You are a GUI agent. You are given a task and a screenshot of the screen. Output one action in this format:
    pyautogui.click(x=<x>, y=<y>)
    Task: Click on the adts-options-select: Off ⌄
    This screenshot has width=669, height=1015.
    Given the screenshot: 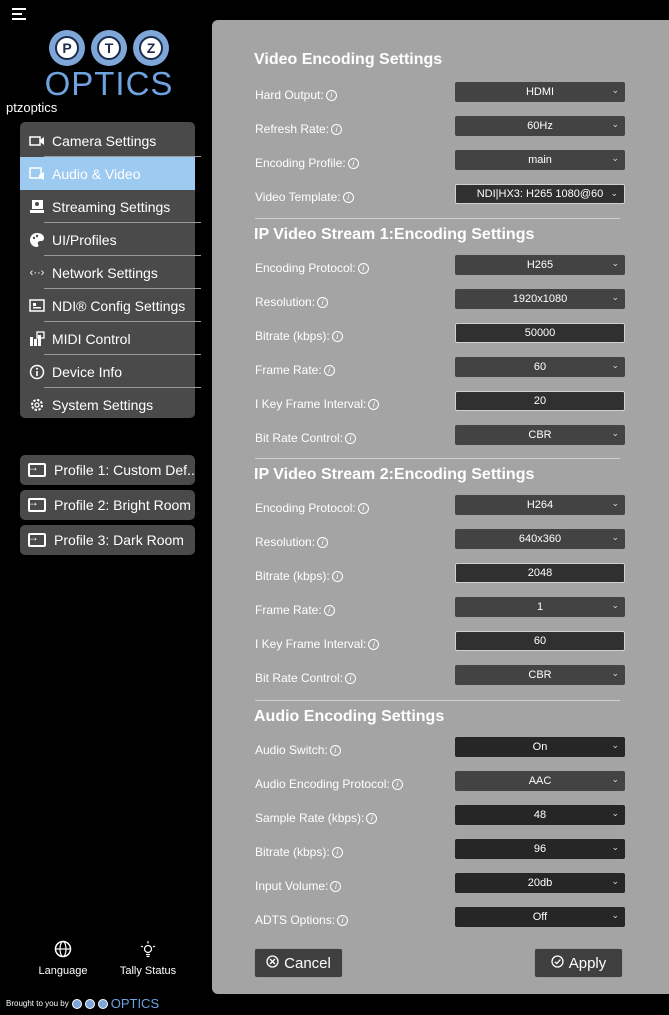 What is the action you would take?
    pyautogui.click(x=540, y=917)
    